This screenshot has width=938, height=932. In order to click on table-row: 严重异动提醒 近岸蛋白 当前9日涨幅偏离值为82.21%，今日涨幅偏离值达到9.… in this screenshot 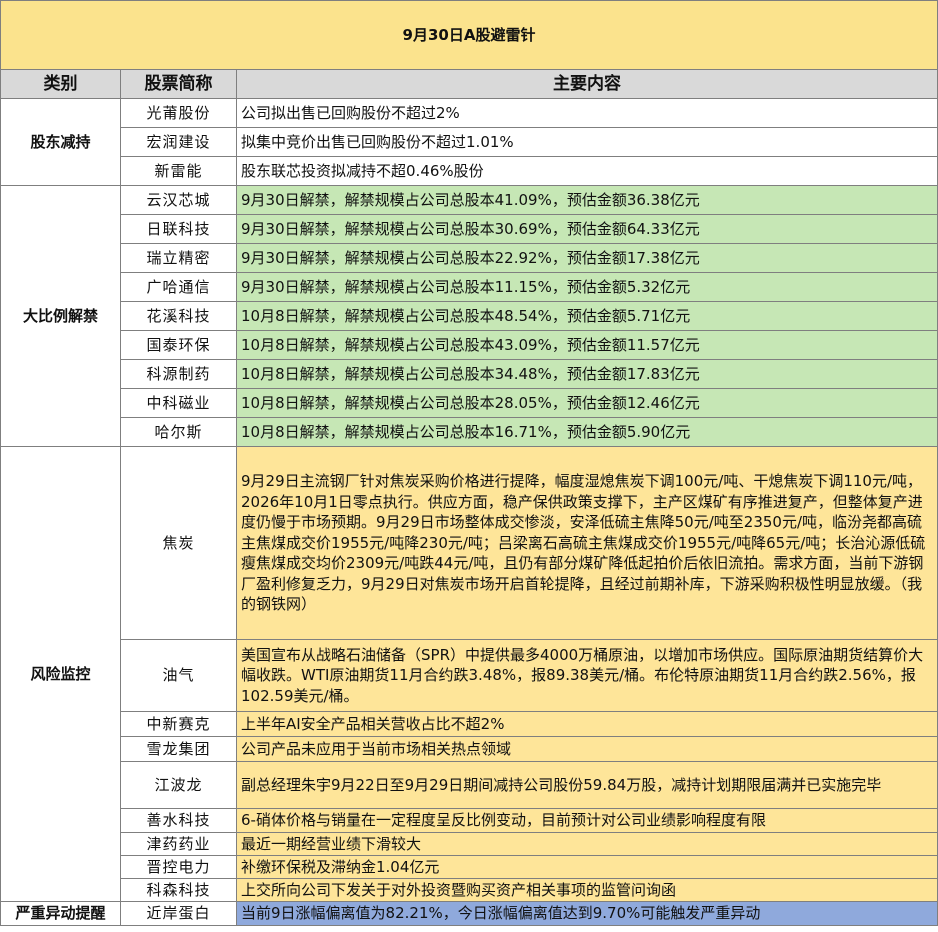, I will do `click(469, 913)`.